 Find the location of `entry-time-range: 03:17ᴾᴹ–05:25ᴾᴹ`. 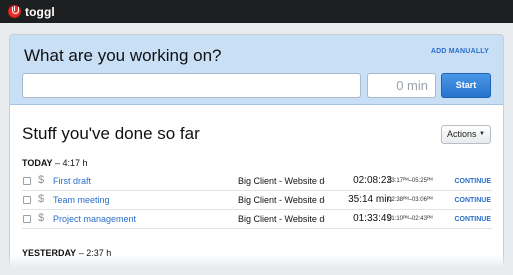

entry-time-range: 03:17ᴾᴹ–05:25ᴾᴹ is located at coordinates (410, 181).